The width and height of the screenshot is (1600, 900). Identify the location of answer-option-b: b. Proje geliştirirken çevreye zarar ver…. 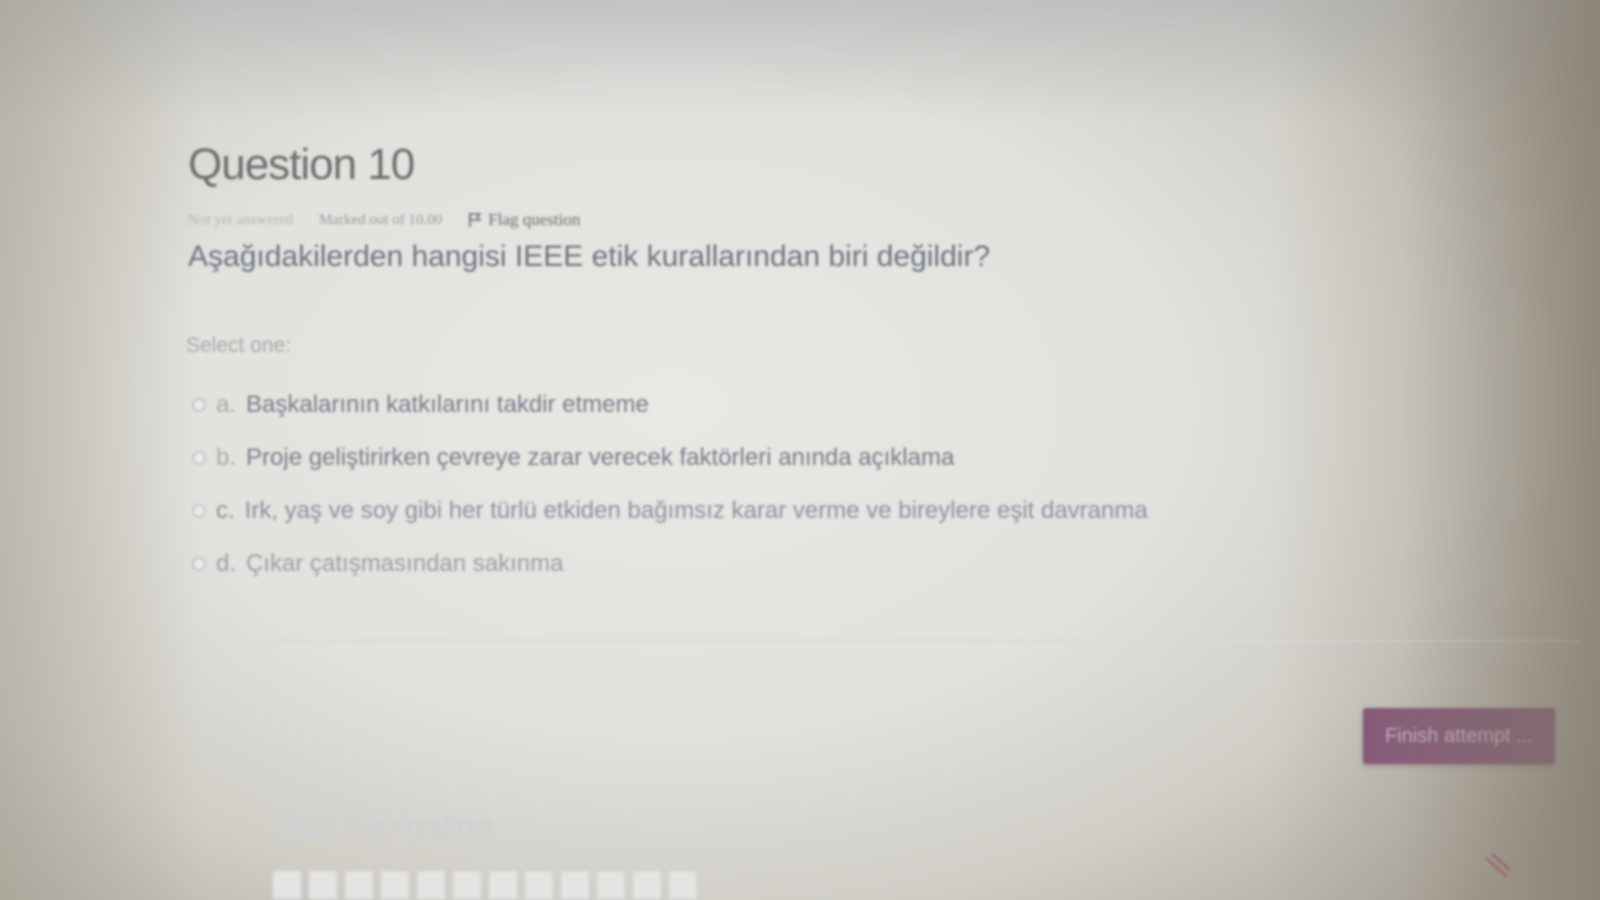
(670, 457).